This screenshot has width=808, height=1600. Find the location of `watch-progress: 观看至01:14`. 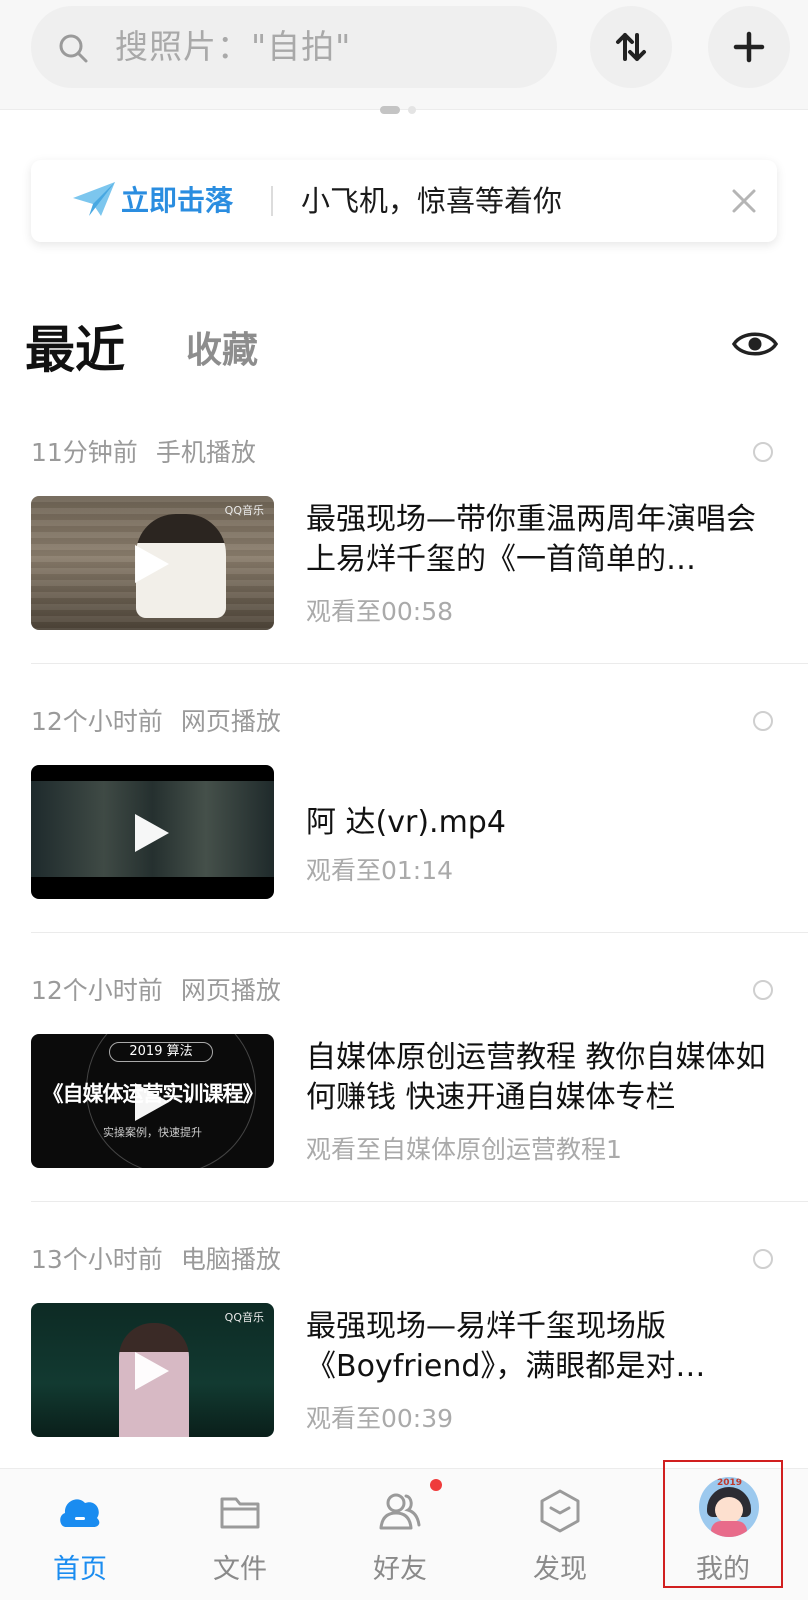

watch-progress: 观看至01:14 is located at coordinates (380, 870).